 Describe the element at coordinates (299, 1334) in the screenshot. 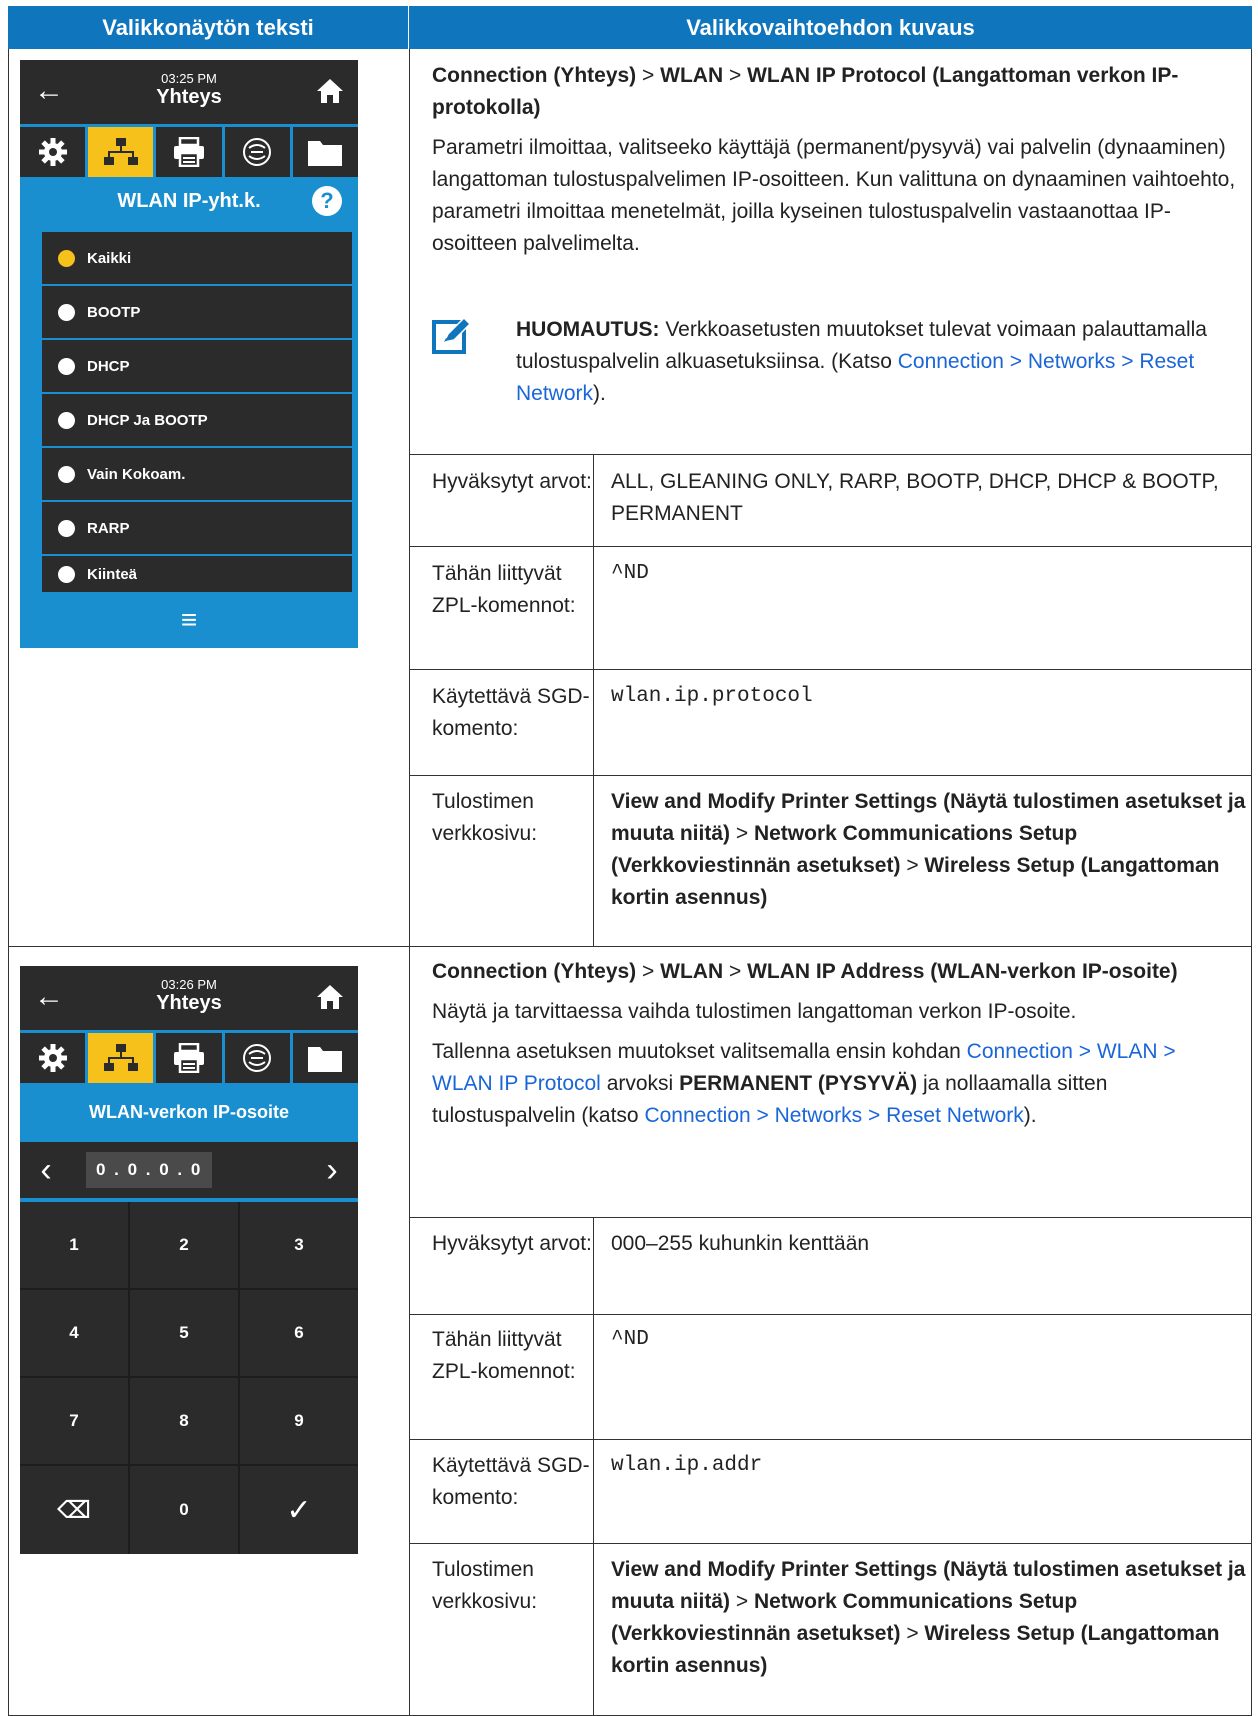

I see `key-6: 6` at that location.